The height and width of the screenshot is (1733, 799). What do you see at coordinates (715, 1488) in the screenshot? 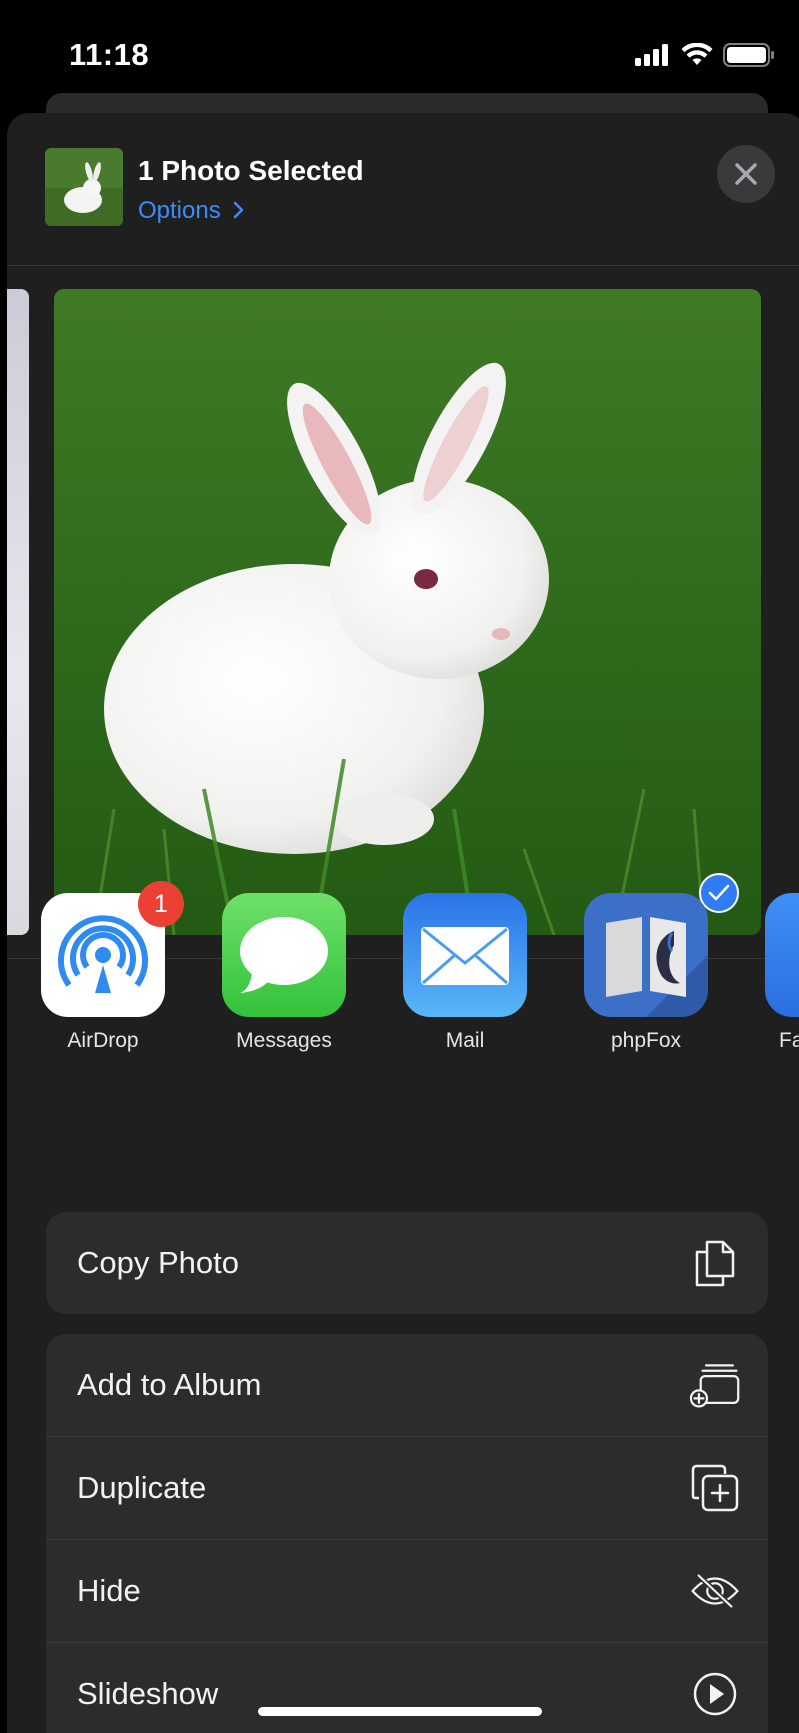
I see `duplicate-icon` at bounding box center [715, 1488].